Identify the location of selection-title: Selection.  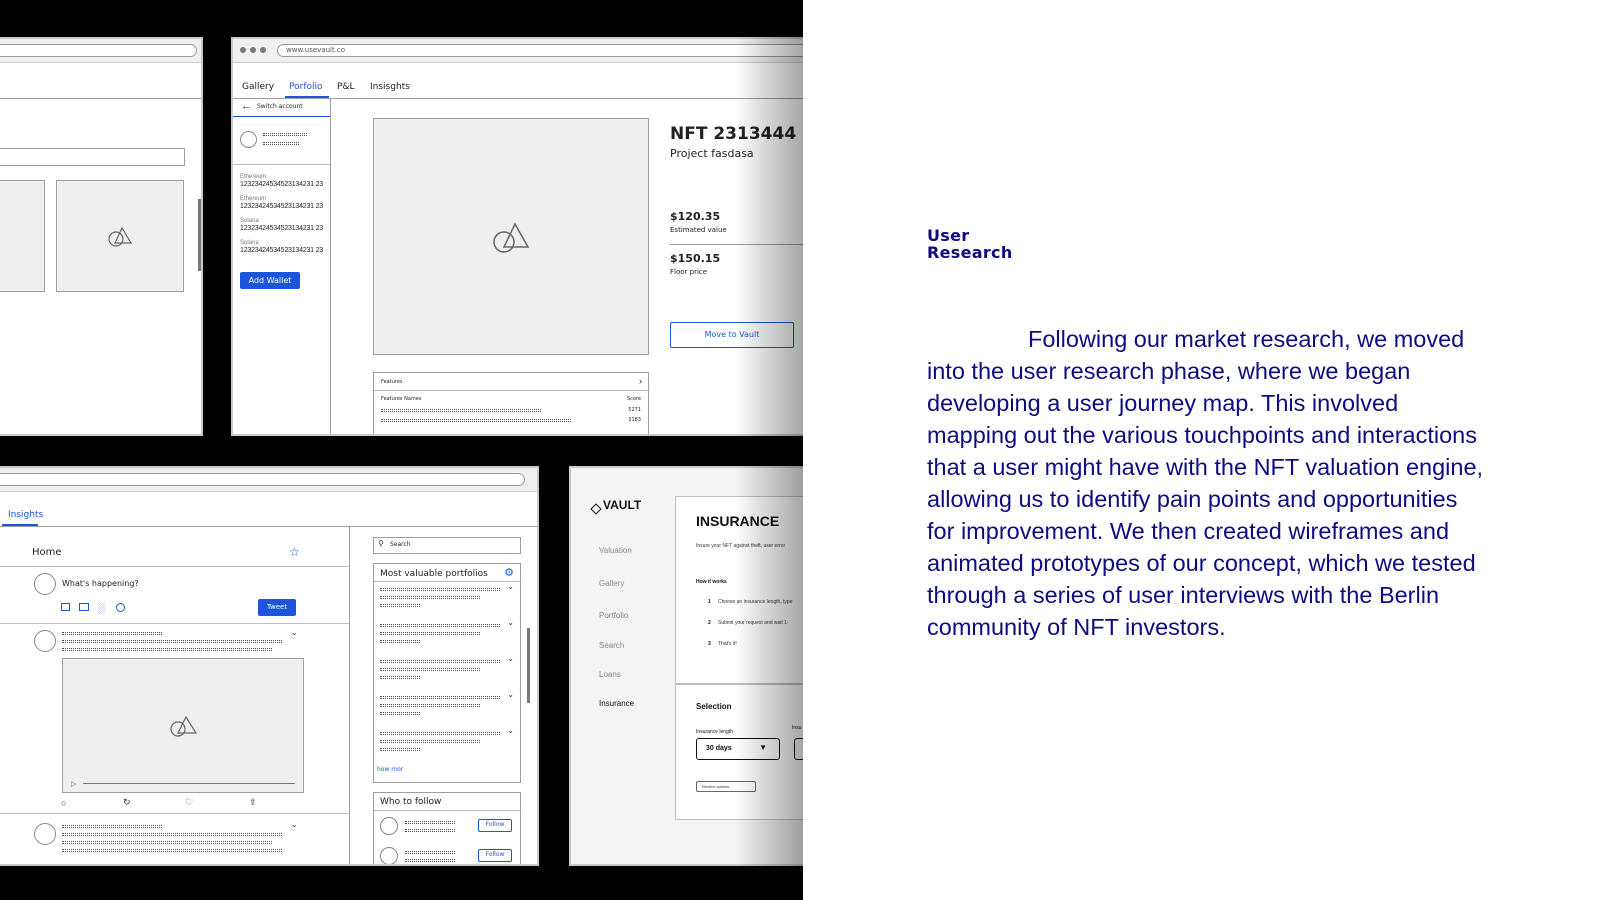
(714, 706).